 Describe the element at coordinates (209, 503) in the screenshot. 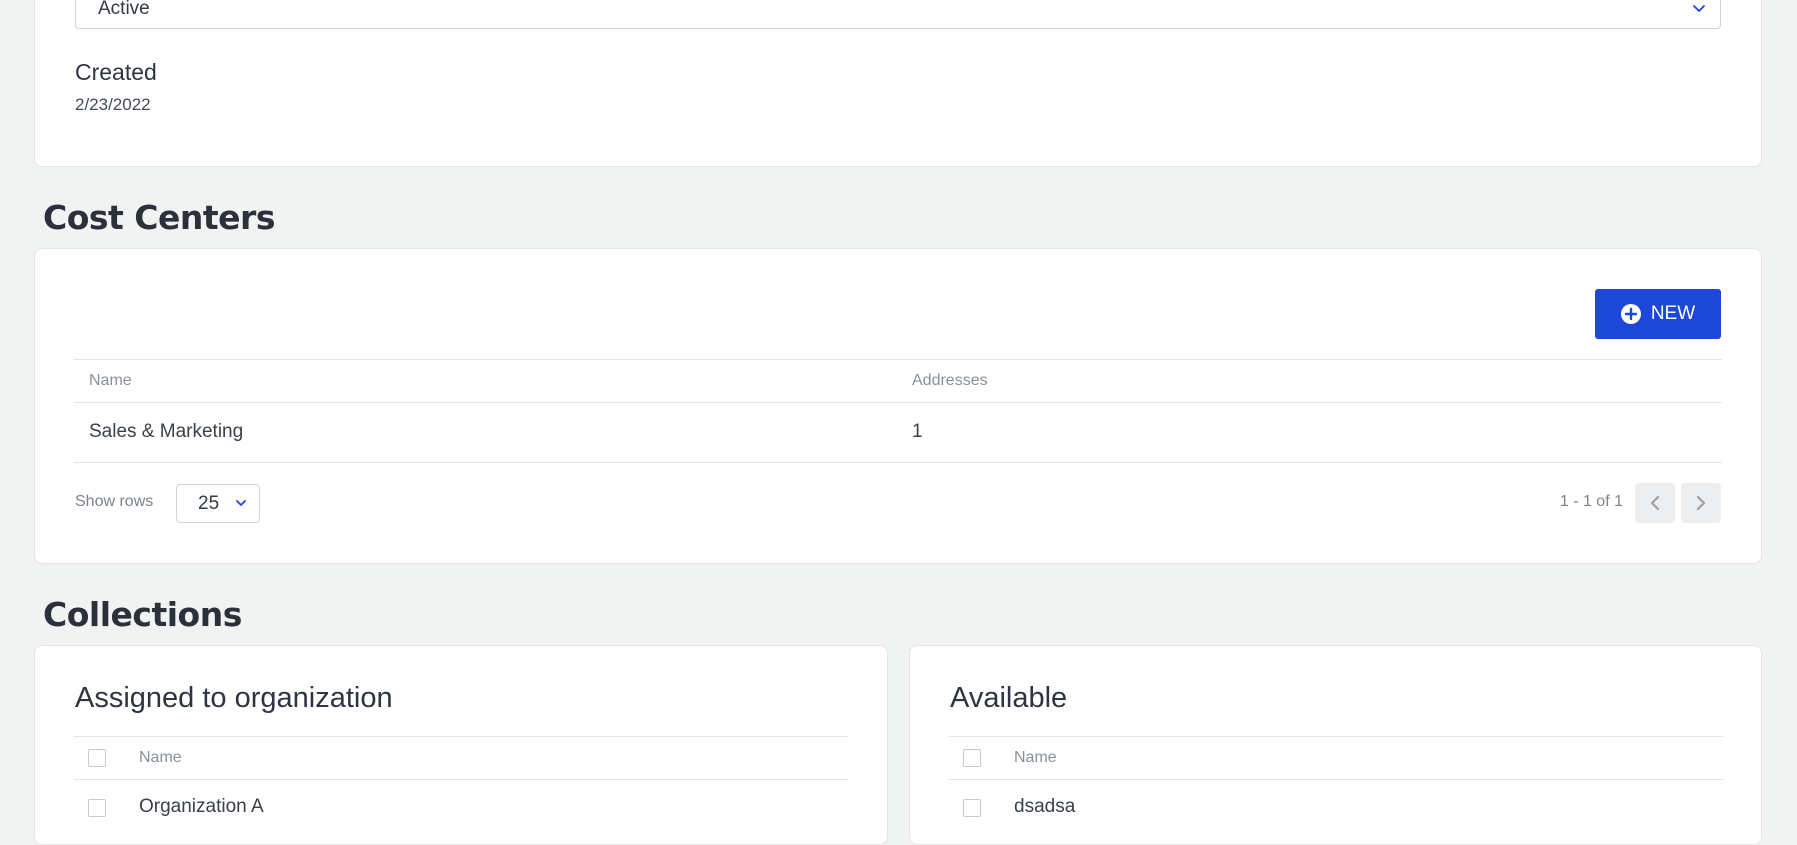

I see `rows-per-page-value: 25` at that location.